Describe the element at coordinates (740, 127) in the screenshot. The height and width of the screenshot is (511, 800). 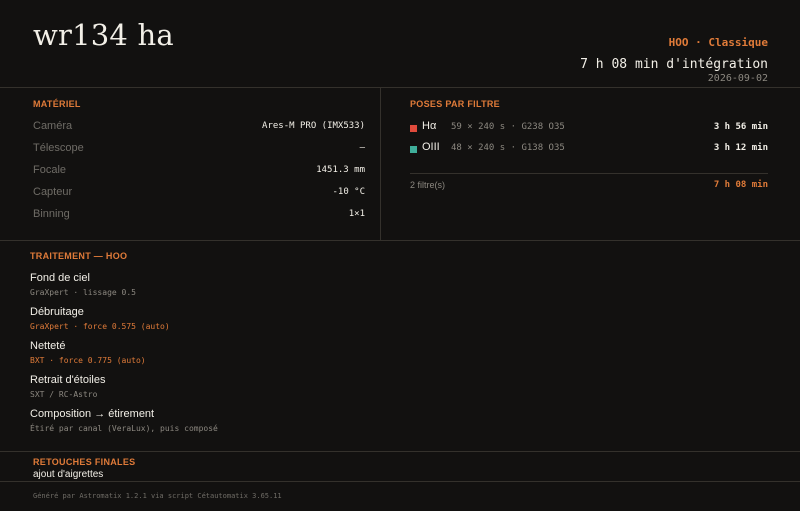
I see `filter-time: 3 h 56 min` at that location.